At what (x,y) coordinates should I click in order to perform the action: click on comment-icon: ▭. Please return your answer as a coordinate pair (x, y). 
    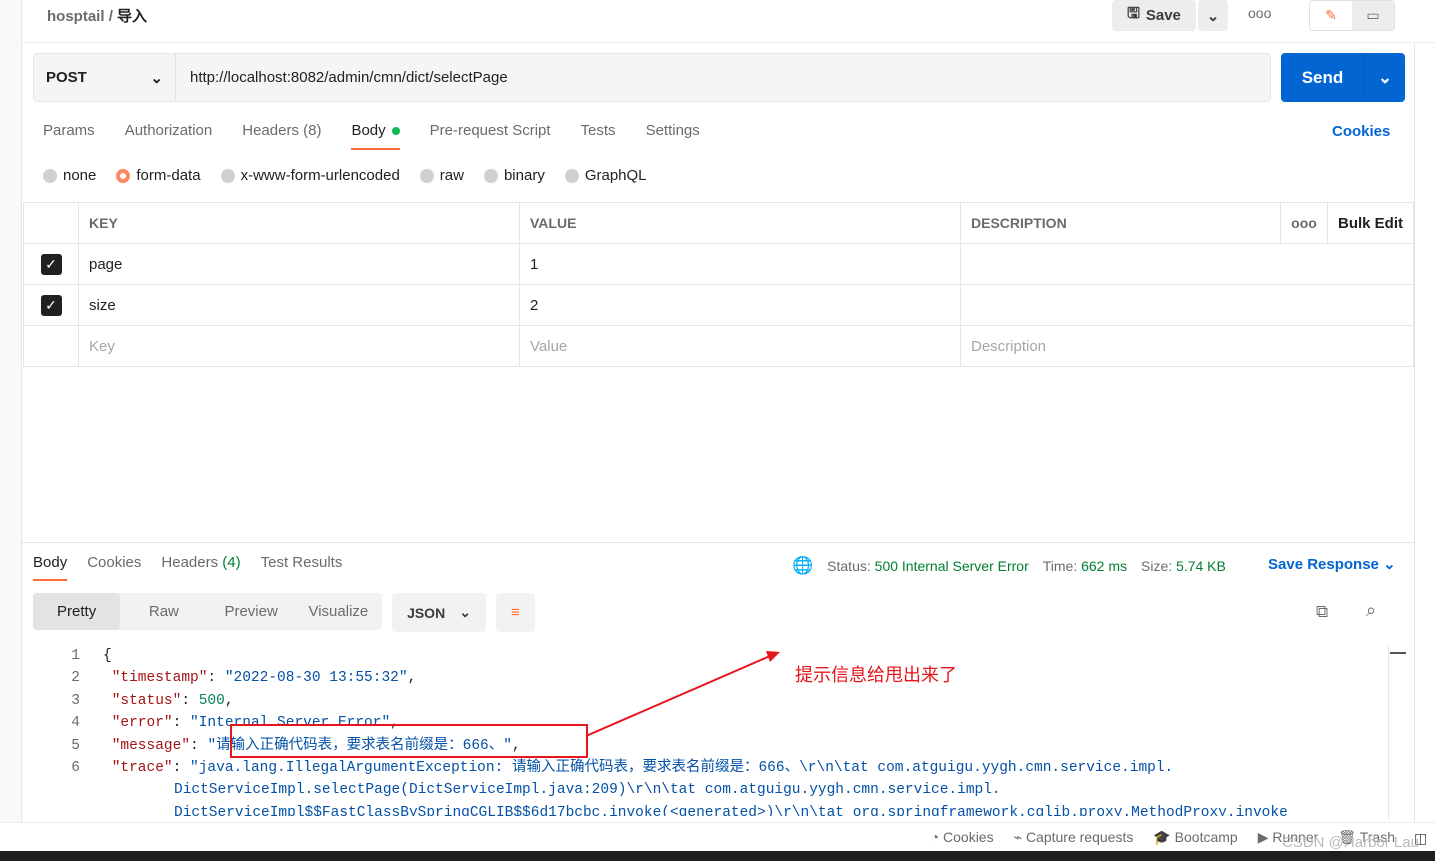
    Looking at the image, I should click on (1373, 15).